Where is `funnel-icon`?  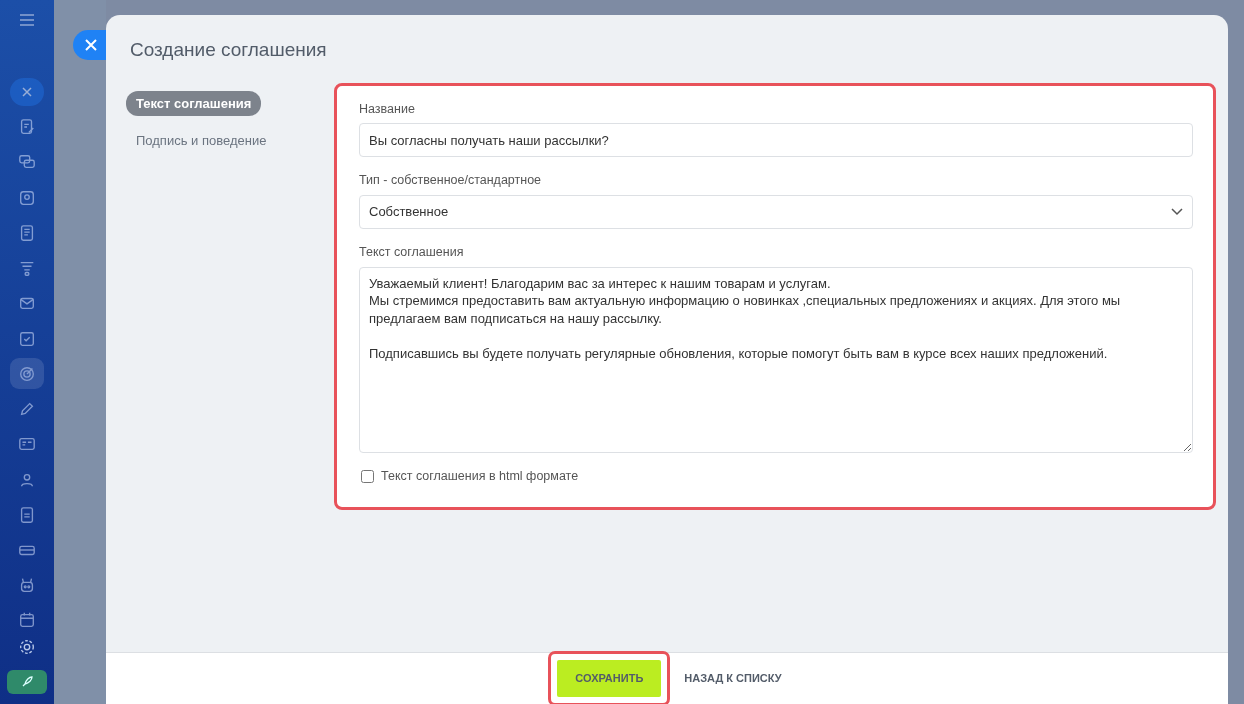 funnel-icon is located at coordinates (27, 268).